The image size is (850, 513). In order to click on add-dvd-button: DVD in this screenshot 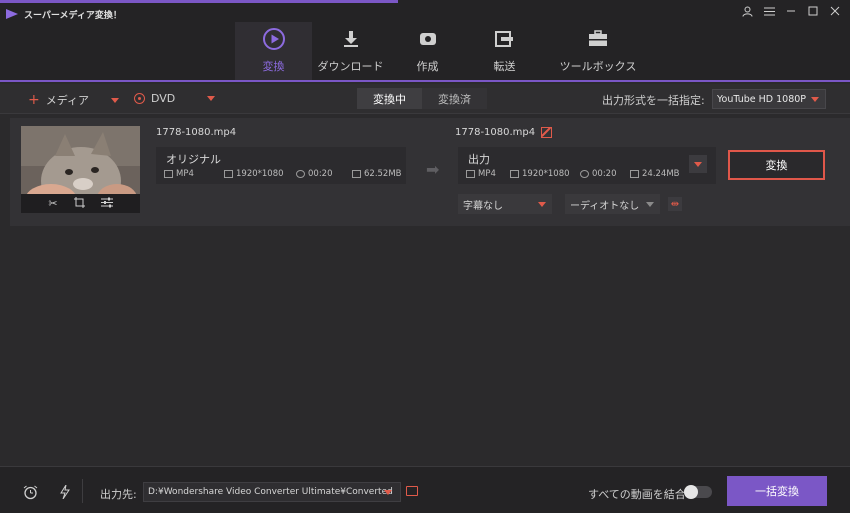, I will do `click(175, 98)`.